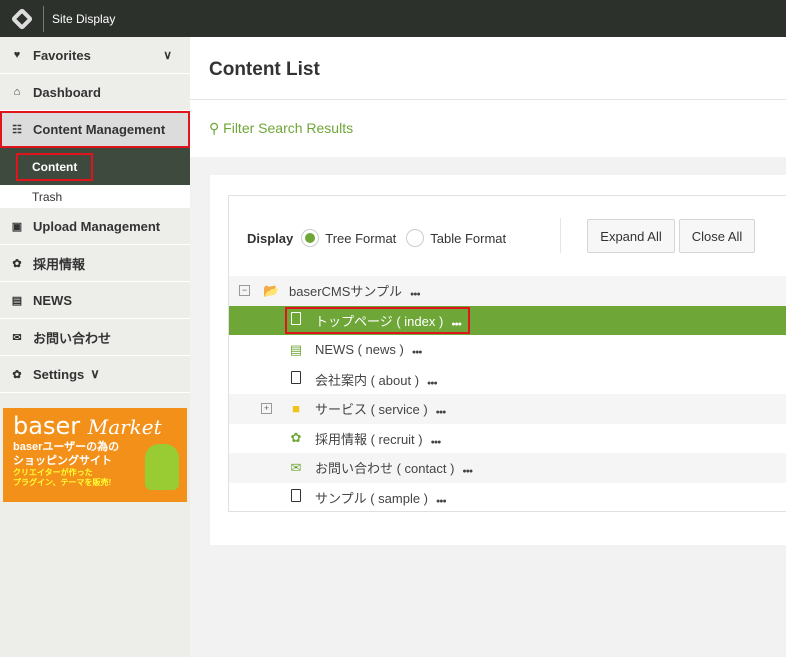  I want to click on sitemap-icon: ☷, so click(17, 129).